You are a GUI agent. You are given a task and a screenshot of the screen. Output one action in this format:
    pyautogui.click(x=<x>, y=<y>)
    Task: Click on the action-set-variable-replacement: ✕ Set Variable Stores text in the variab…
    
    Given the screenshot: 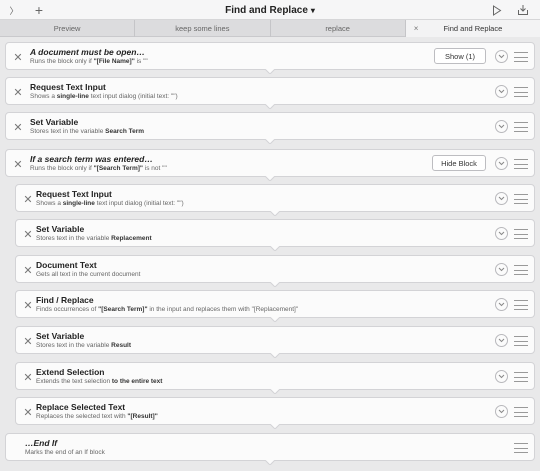 What is the action you would take?
    pyautogui.click(x=275, y=235)
    